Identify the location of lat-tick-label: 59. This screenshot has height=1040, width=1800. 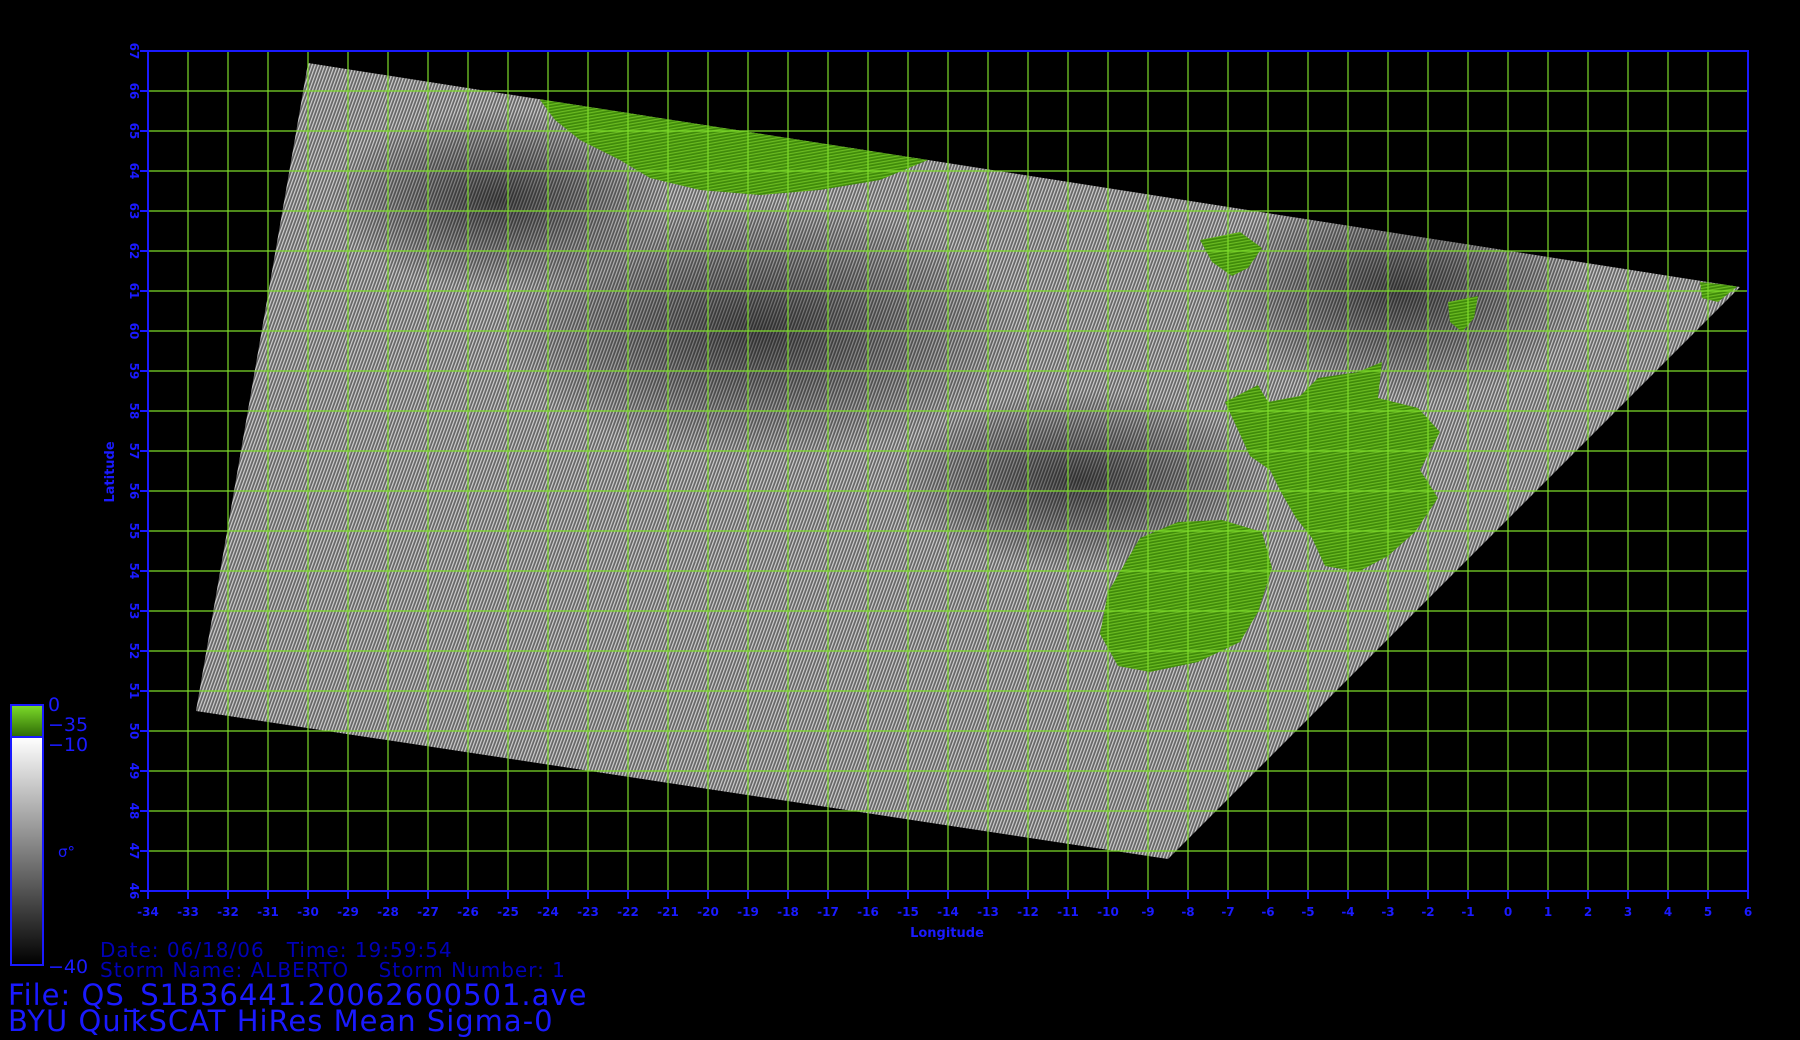
(134, 371).